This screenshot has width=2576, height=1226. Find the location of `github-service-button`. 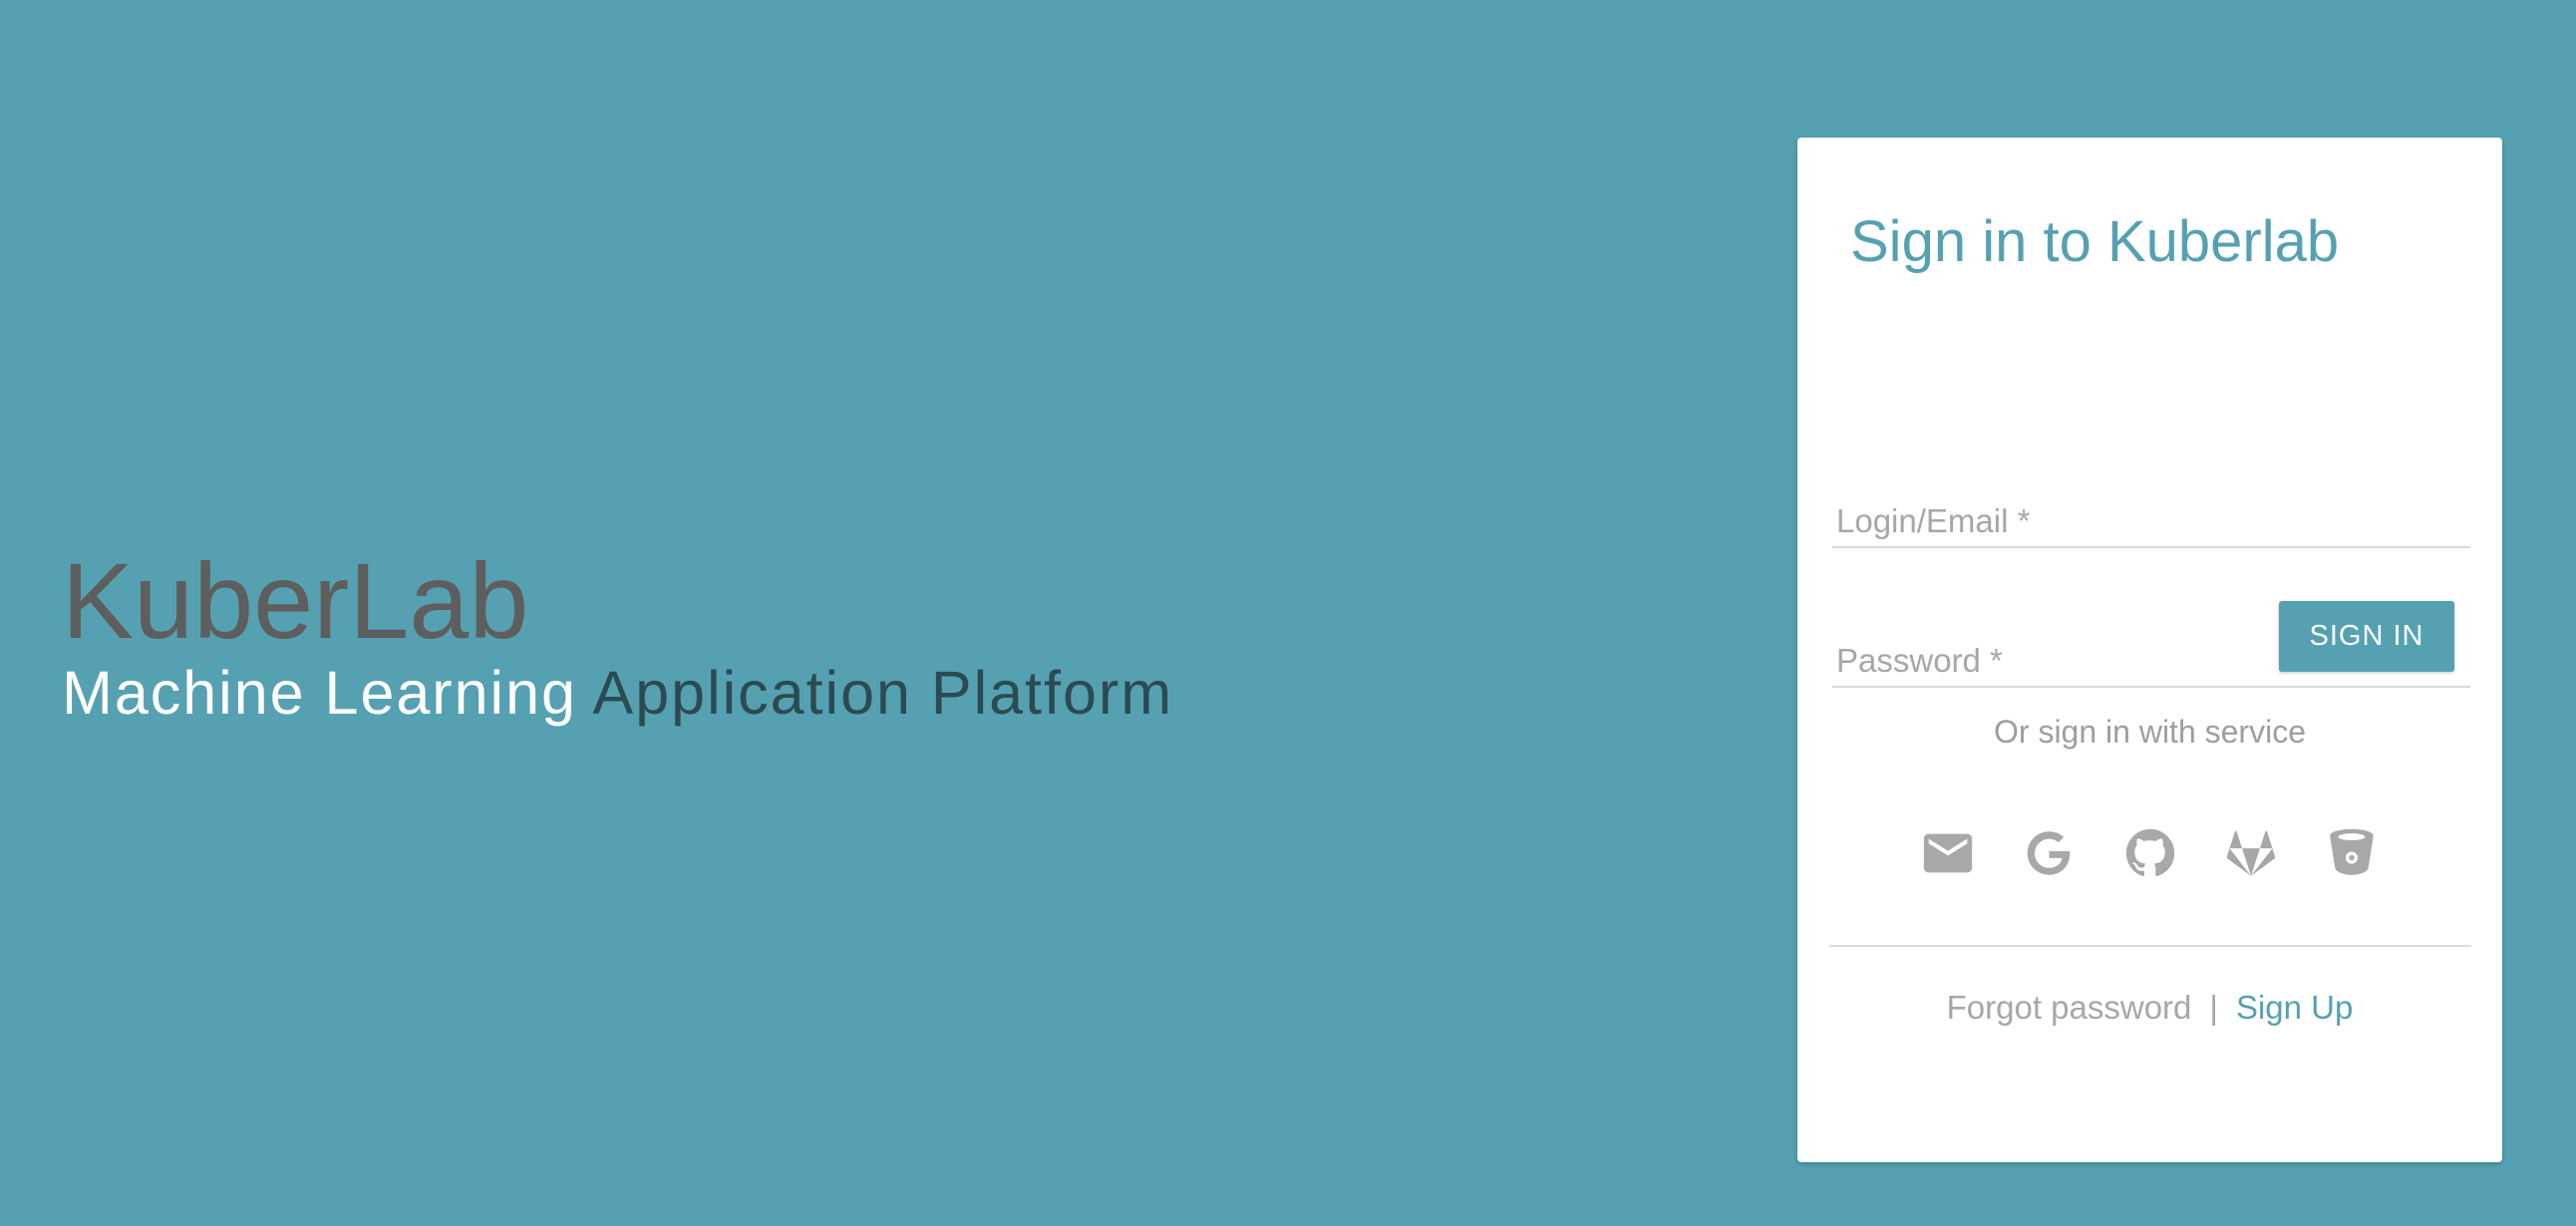

github-service-button is located at coordinates (2150, 853).